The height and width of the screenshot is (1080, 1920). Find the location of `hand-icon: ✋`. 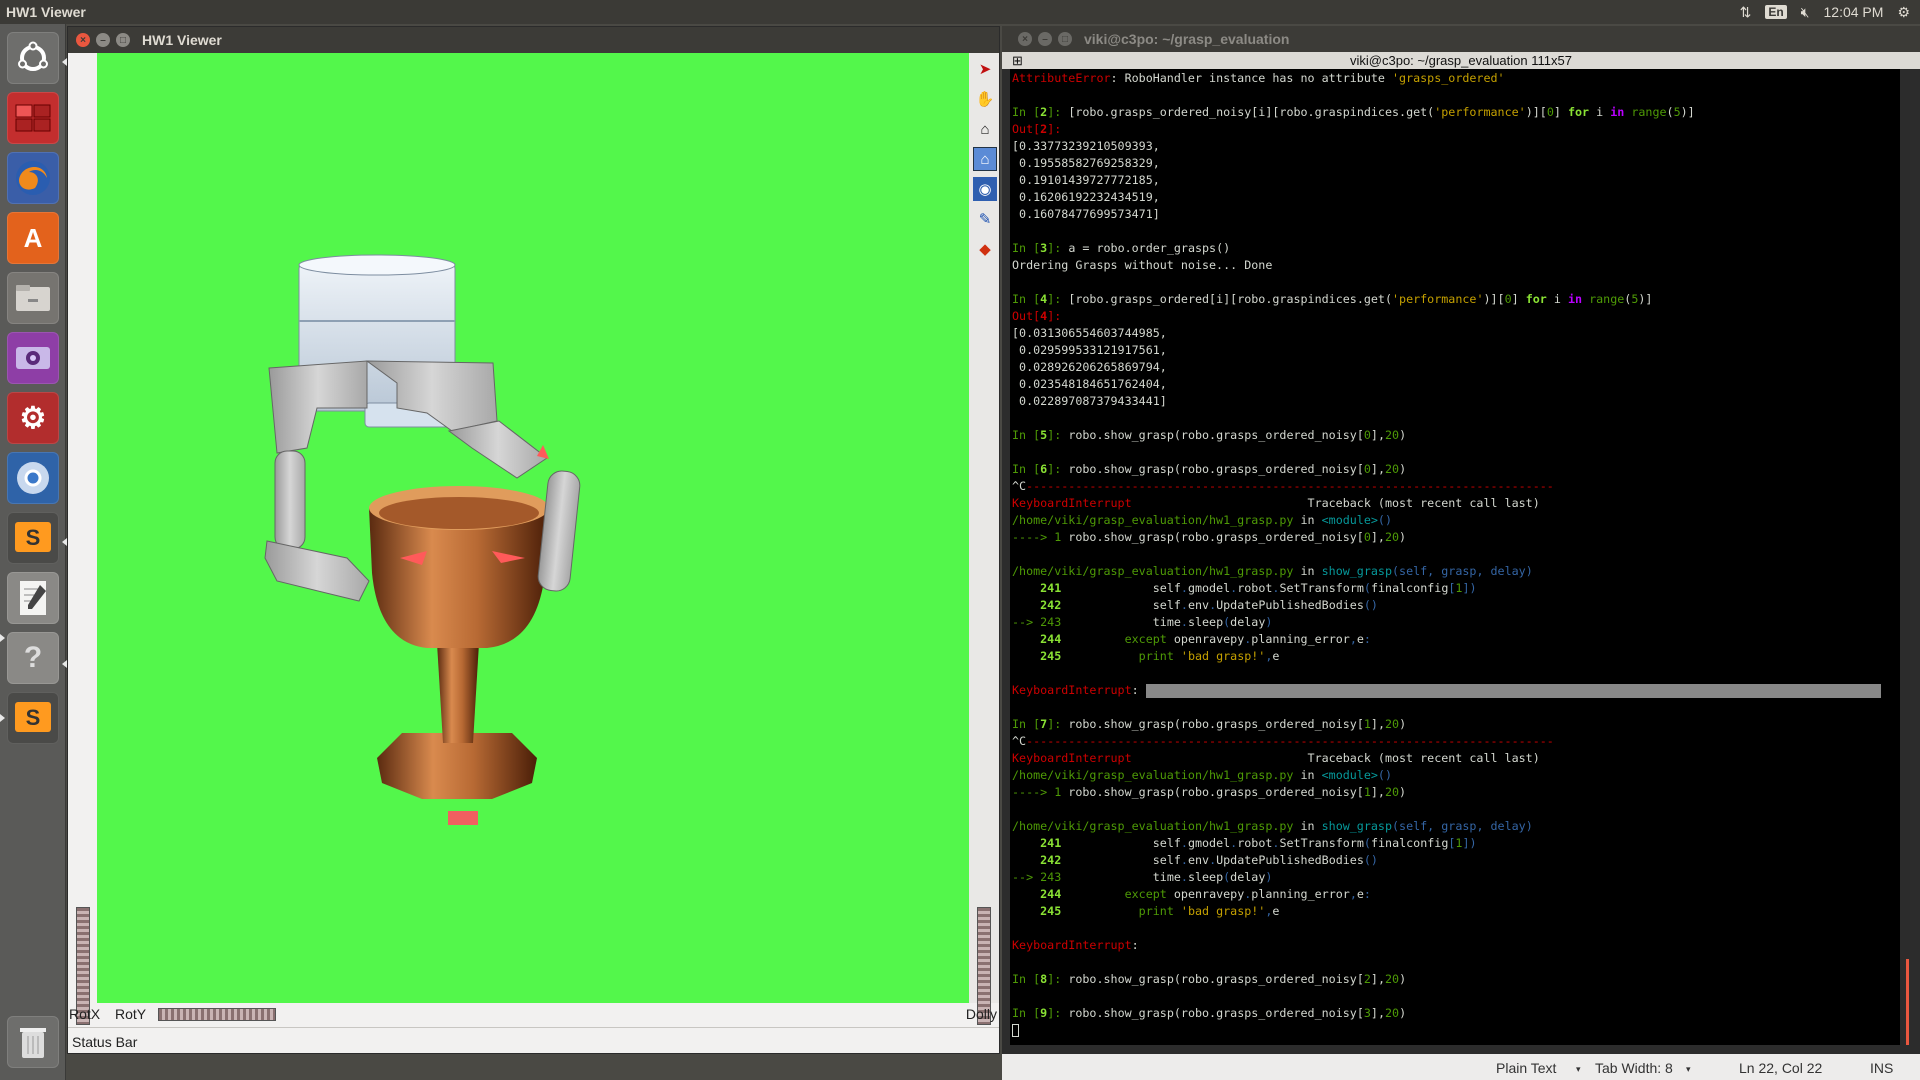

hand-icon: ✋ is located at coordinates (985, 99).